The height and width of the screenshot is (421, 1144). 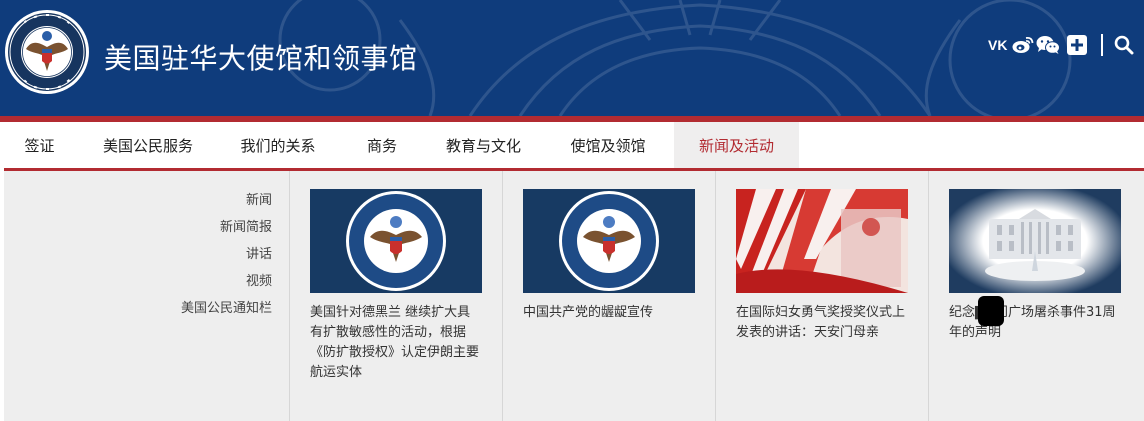 I want to click on submenu-item-speeches: 讲话, so click(x=259, y=252).